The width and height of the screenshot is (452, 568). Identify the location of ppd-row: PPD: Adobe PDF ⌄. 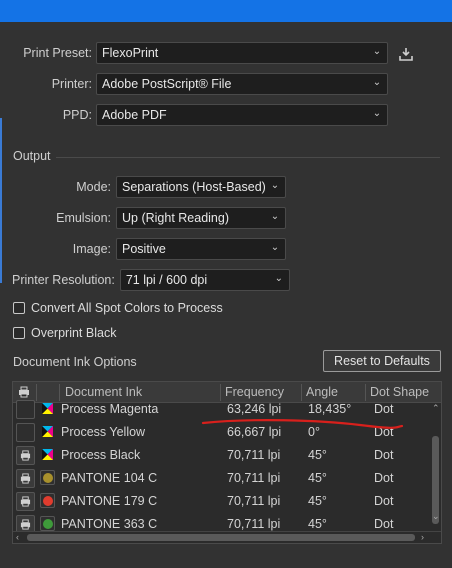
(200, 115).